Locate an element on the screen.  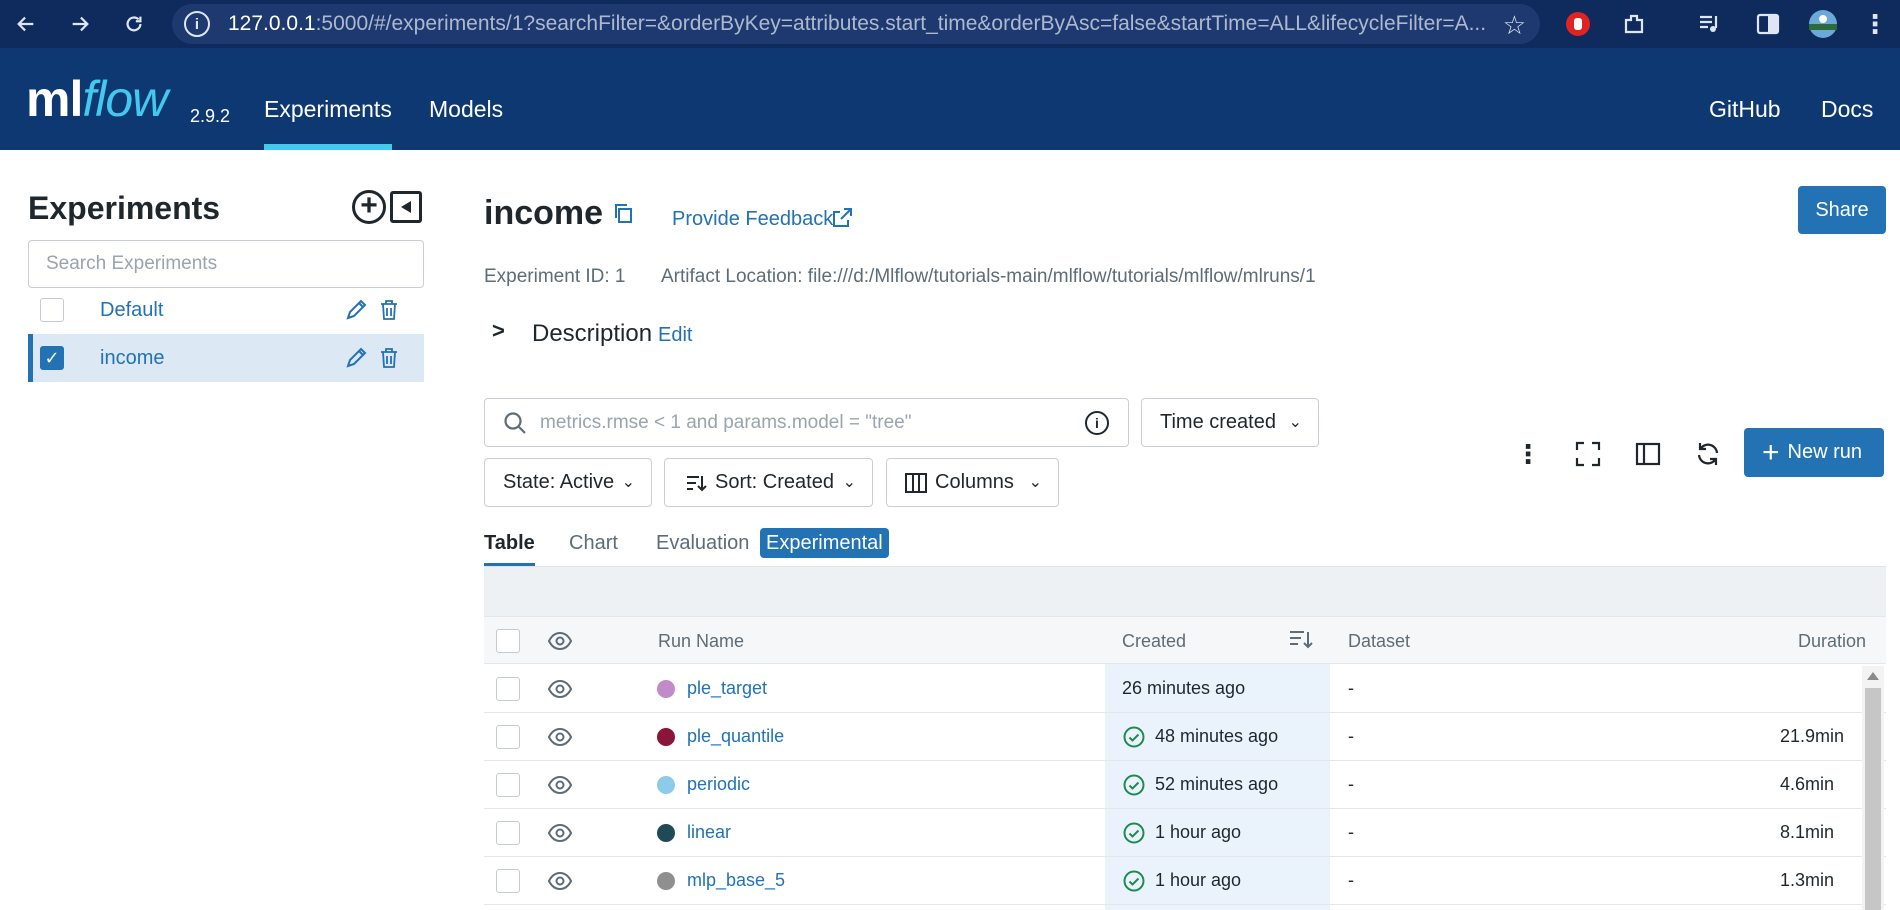
mlflow-logo: mlflow is located at coordinates (97, 99).